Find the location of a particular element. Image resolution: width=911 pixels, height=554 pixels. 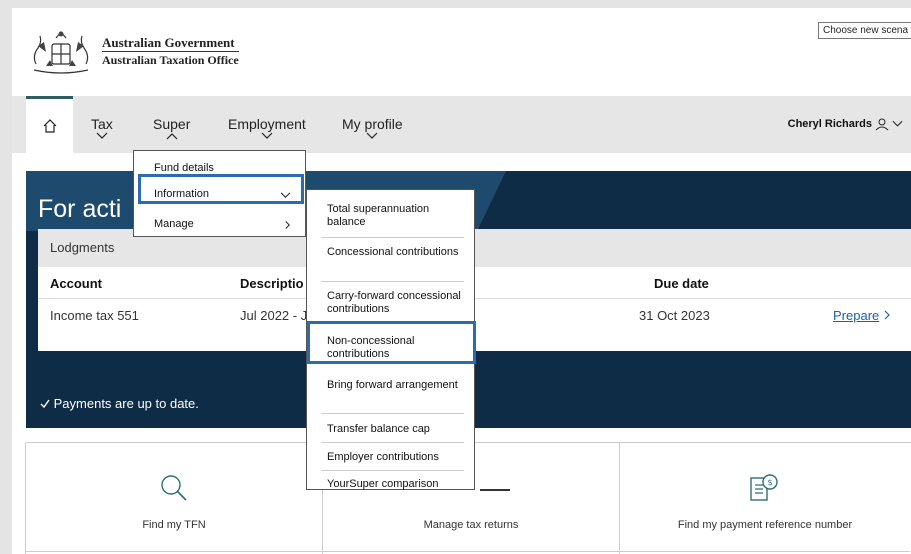

chevron-up-icon is located at coordinates (172, 136).